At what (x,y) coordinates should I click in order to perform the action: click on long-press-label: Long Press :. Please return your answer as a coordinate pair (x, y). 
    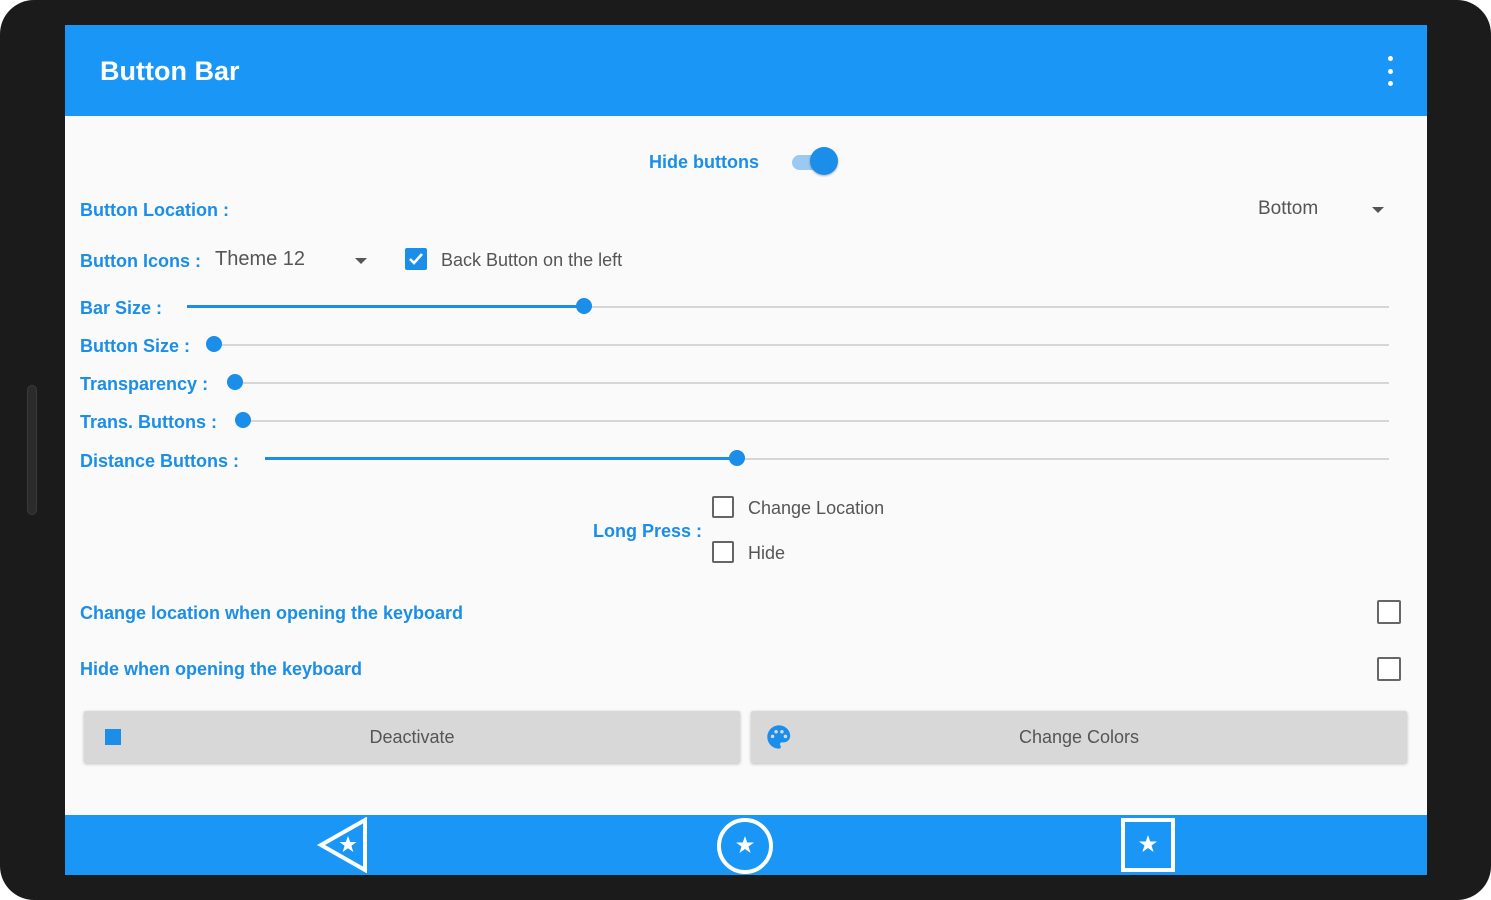
    Looking at the image, I should click on (648, 531).